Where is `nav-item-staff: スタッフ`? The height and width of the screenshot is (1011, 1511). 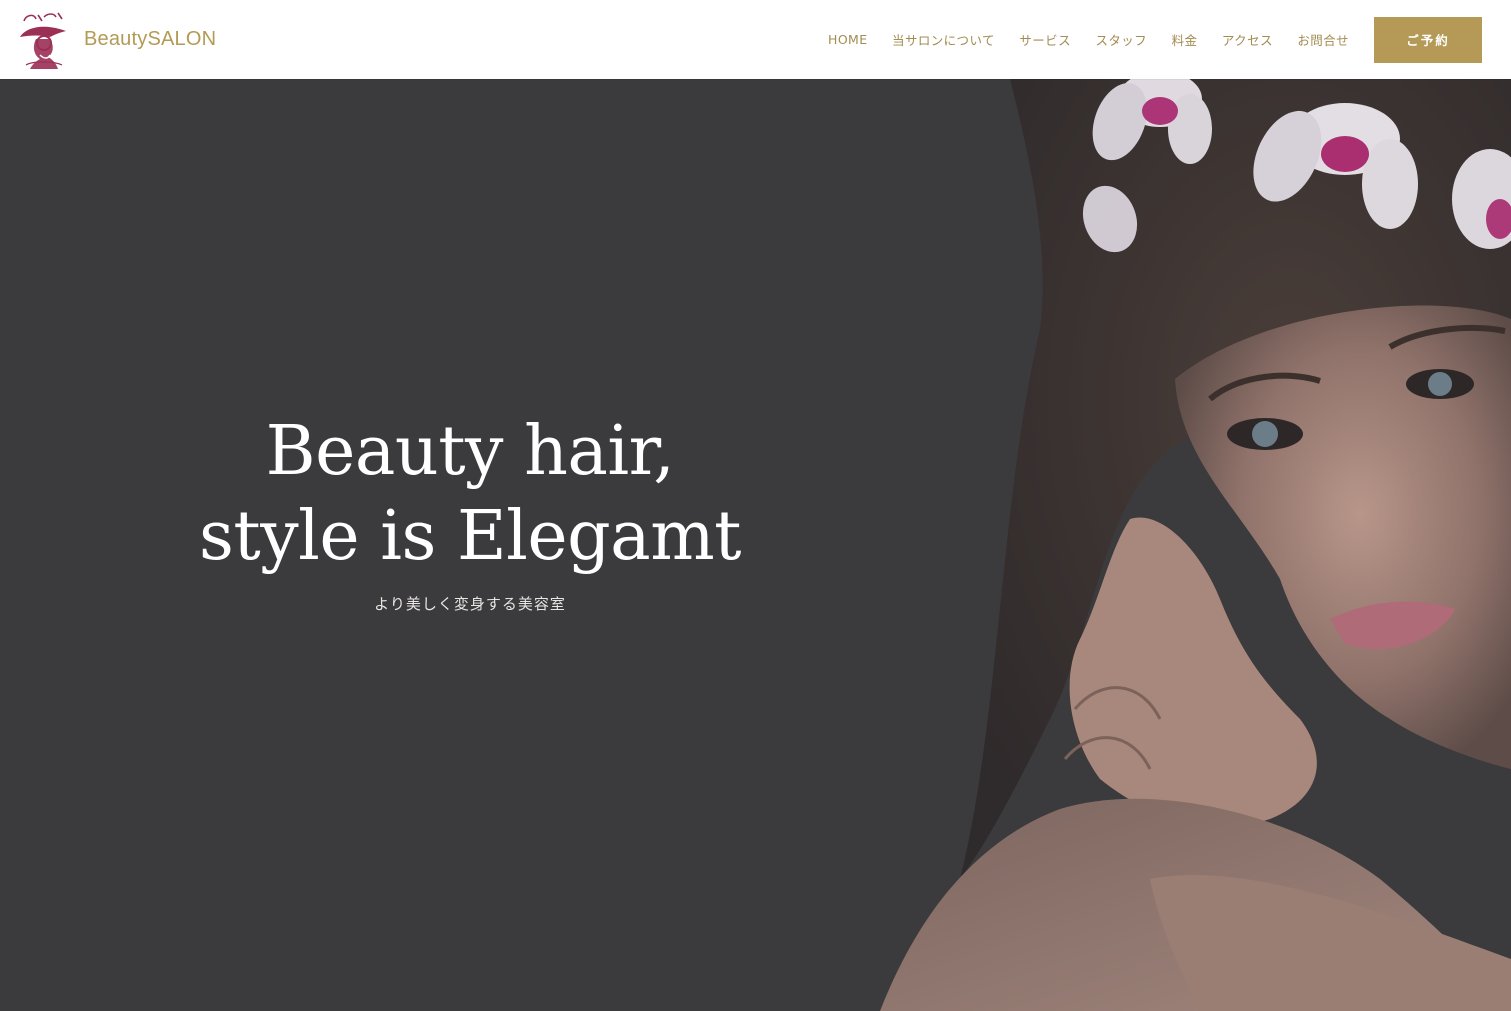 nav-item-staff: スタッフ is located at coordinates (1121, 39).